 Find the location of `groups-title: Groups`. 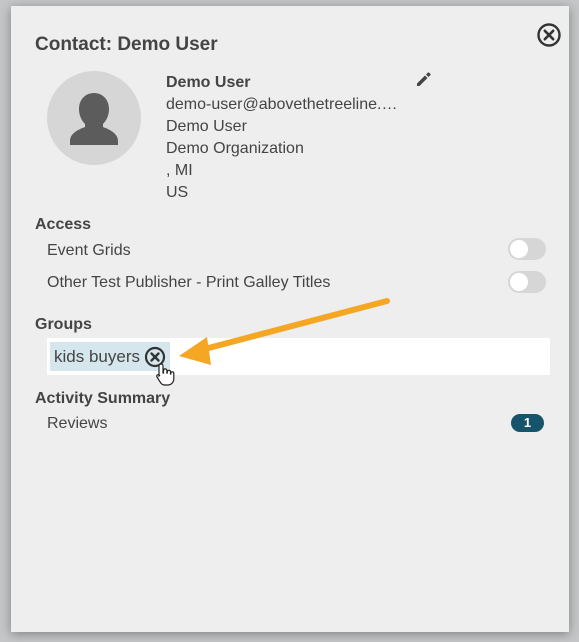

groups-title: Groups is located at coordinates (63, 324).